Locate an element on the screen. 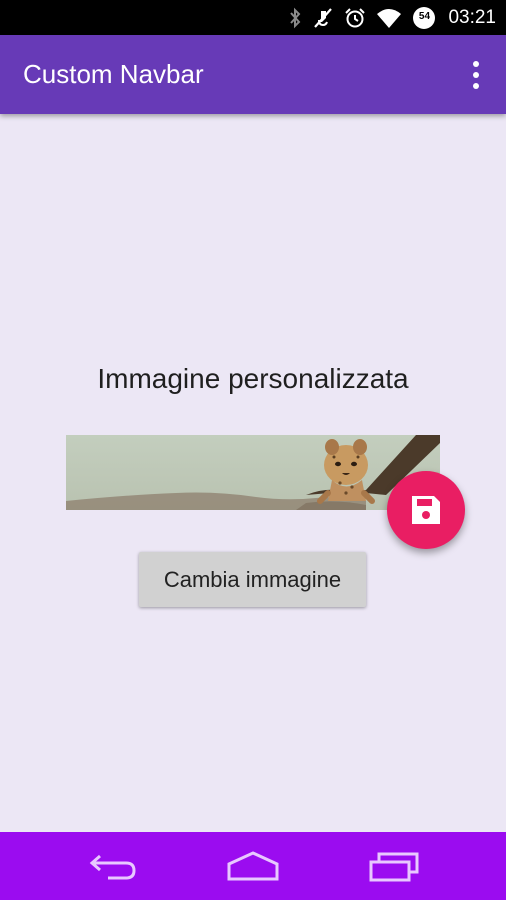 Image resolution: width=506 pixels, height=900 pixels. cheetah-illustration is located at coordinates (346, 471).